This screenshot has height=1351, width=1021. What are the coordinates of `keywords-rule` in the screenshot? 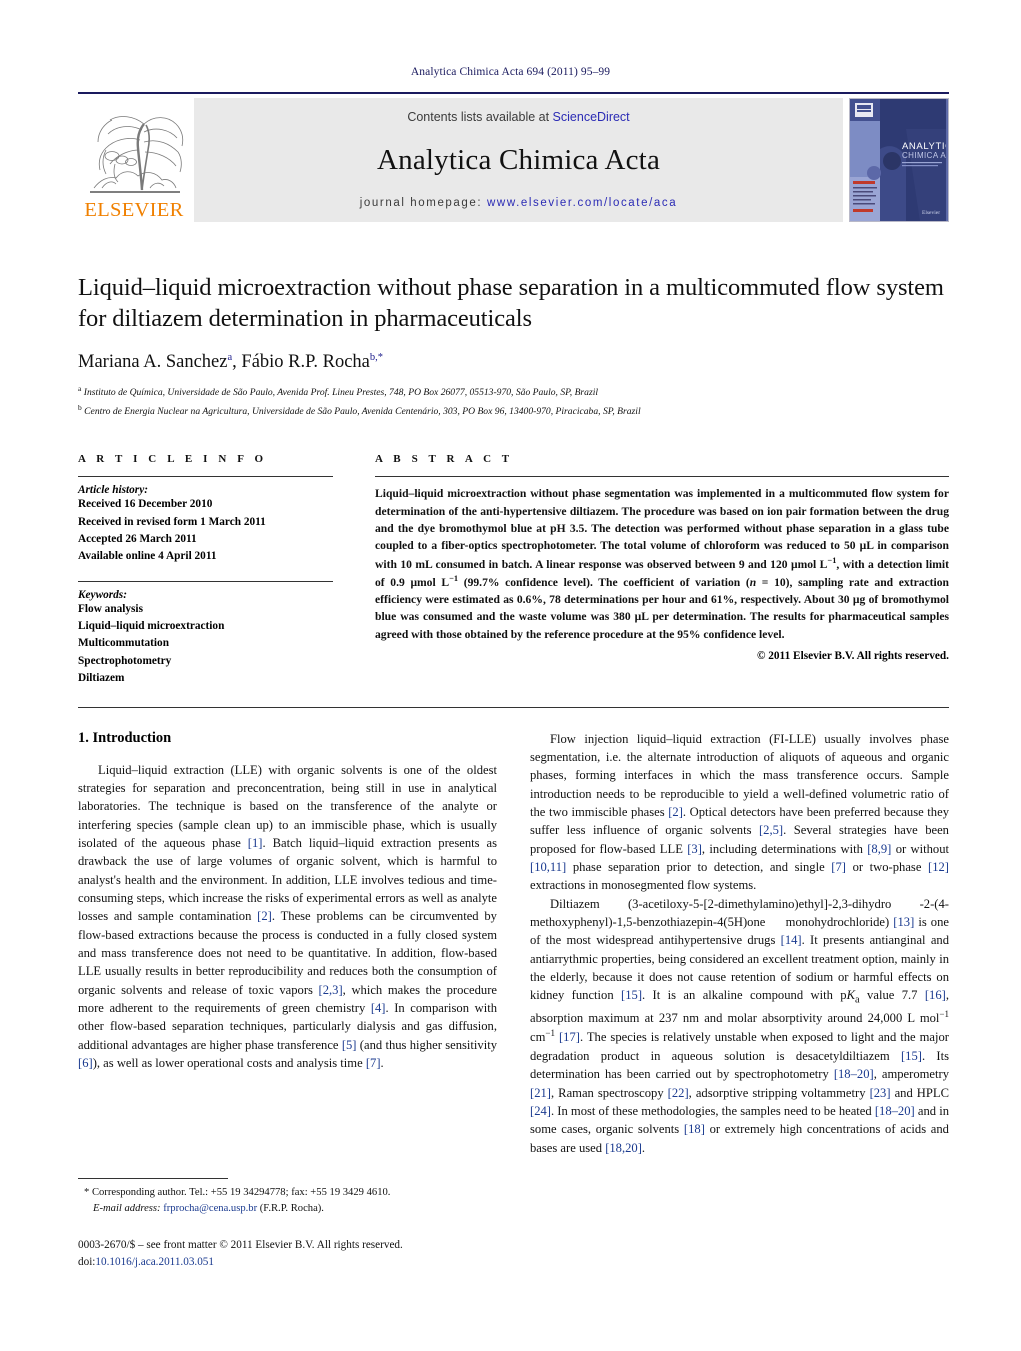 It's located at (205, 582).